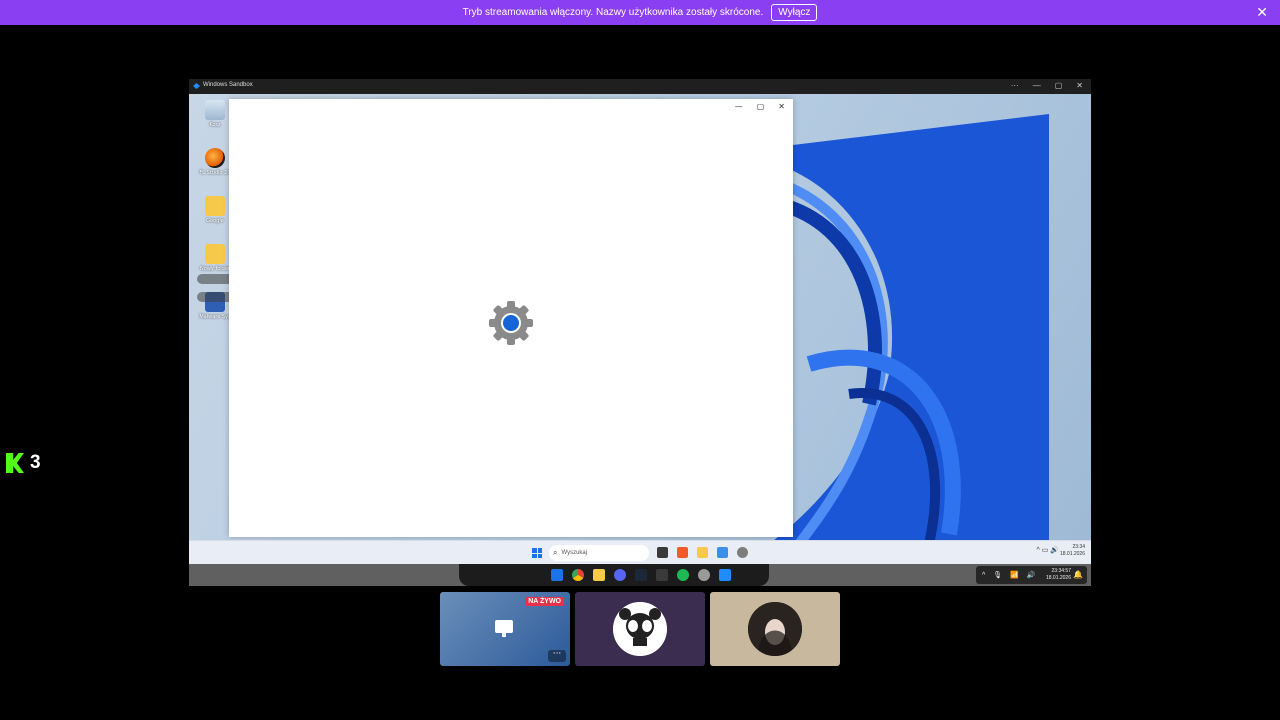 The height and width of the screenshot is (720, 1280). I want to click on sandbox-logo-icon, so click(196, 86).